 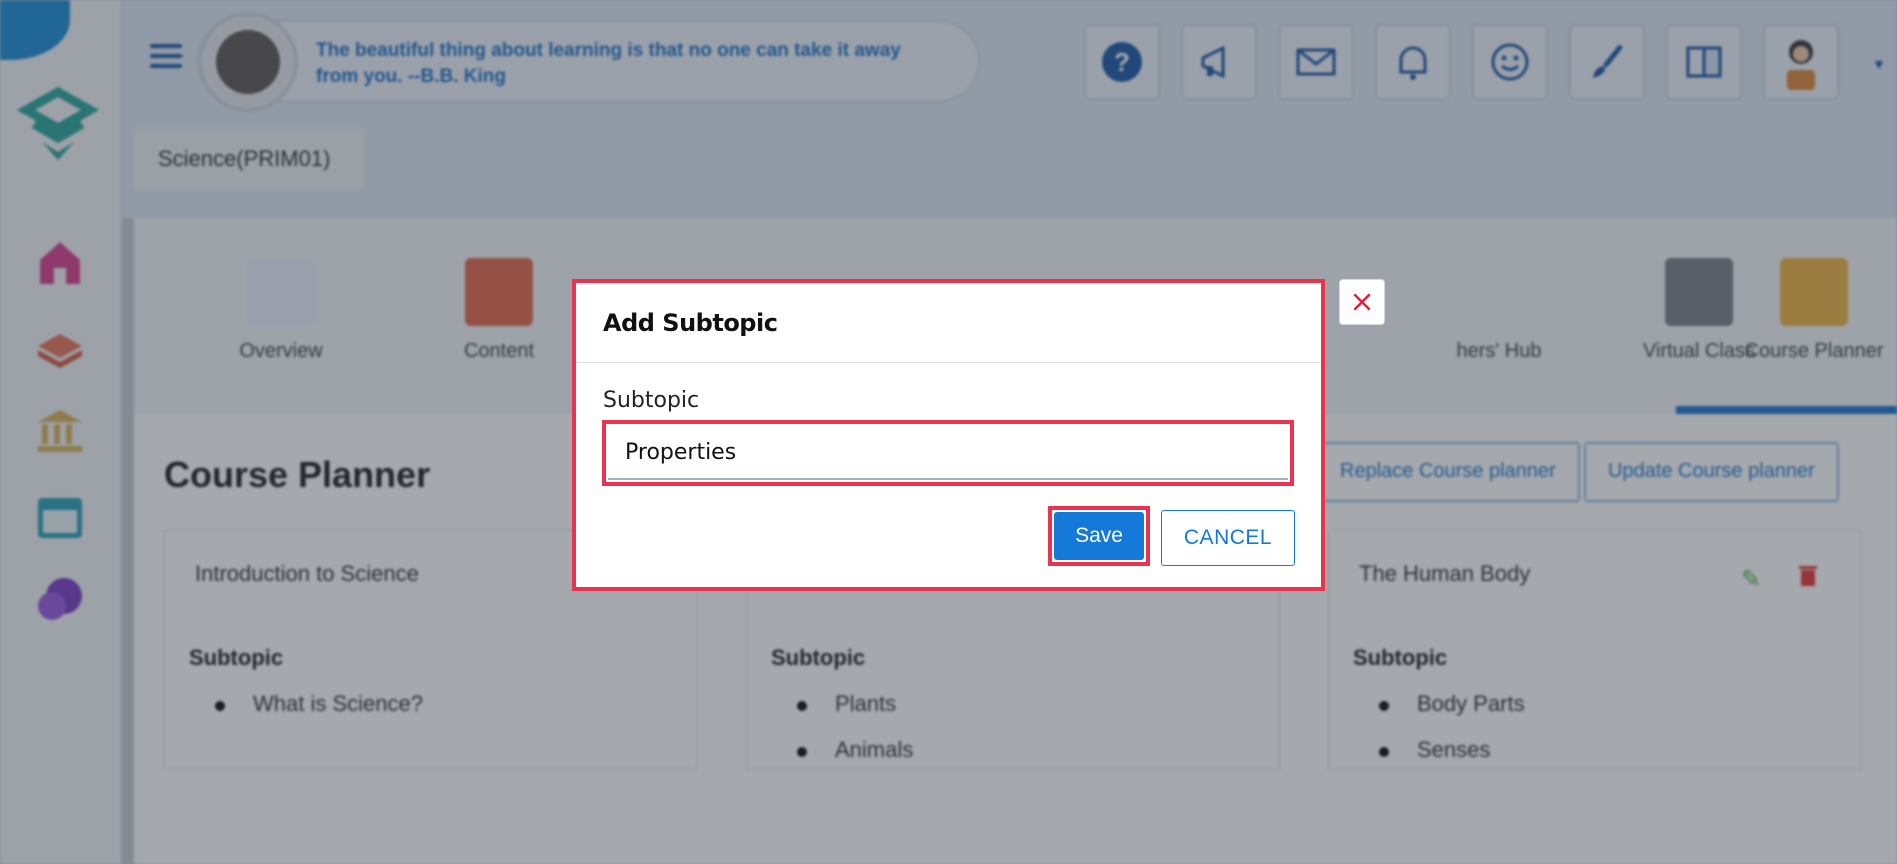 I want to click on add-subtopic-dialog: Add Subtopic Subtopic Save CANCEL, so click(x=948, y=435).